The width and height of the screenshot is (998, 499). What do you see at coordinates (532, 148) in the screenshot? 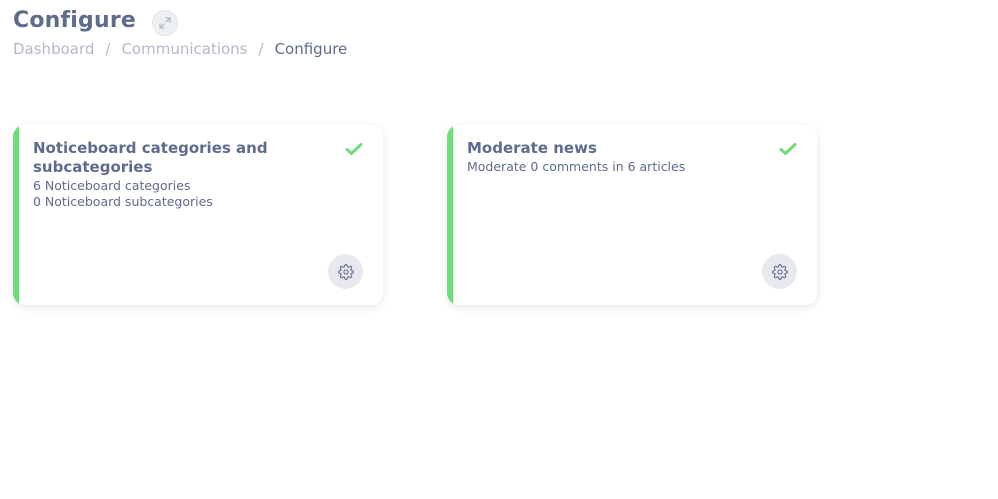
I see `card-title: Moderate news` at bounding box center [532, 148].